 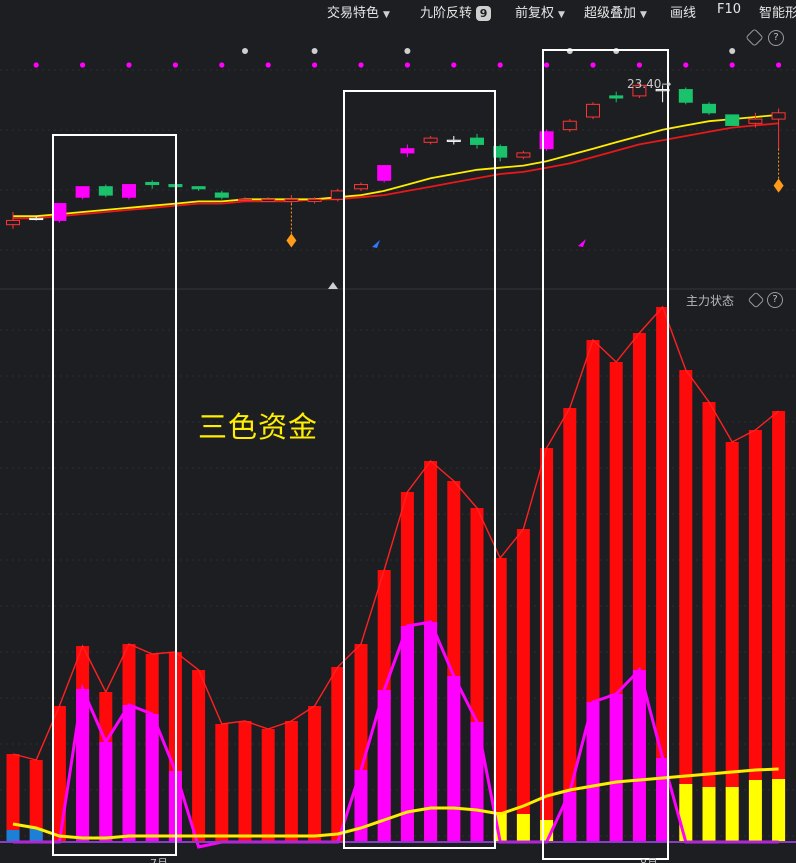 What do you see at coordinates (396, 171) in the screenshot?
I see `ma-red-line` at bounding box center [396, 171].